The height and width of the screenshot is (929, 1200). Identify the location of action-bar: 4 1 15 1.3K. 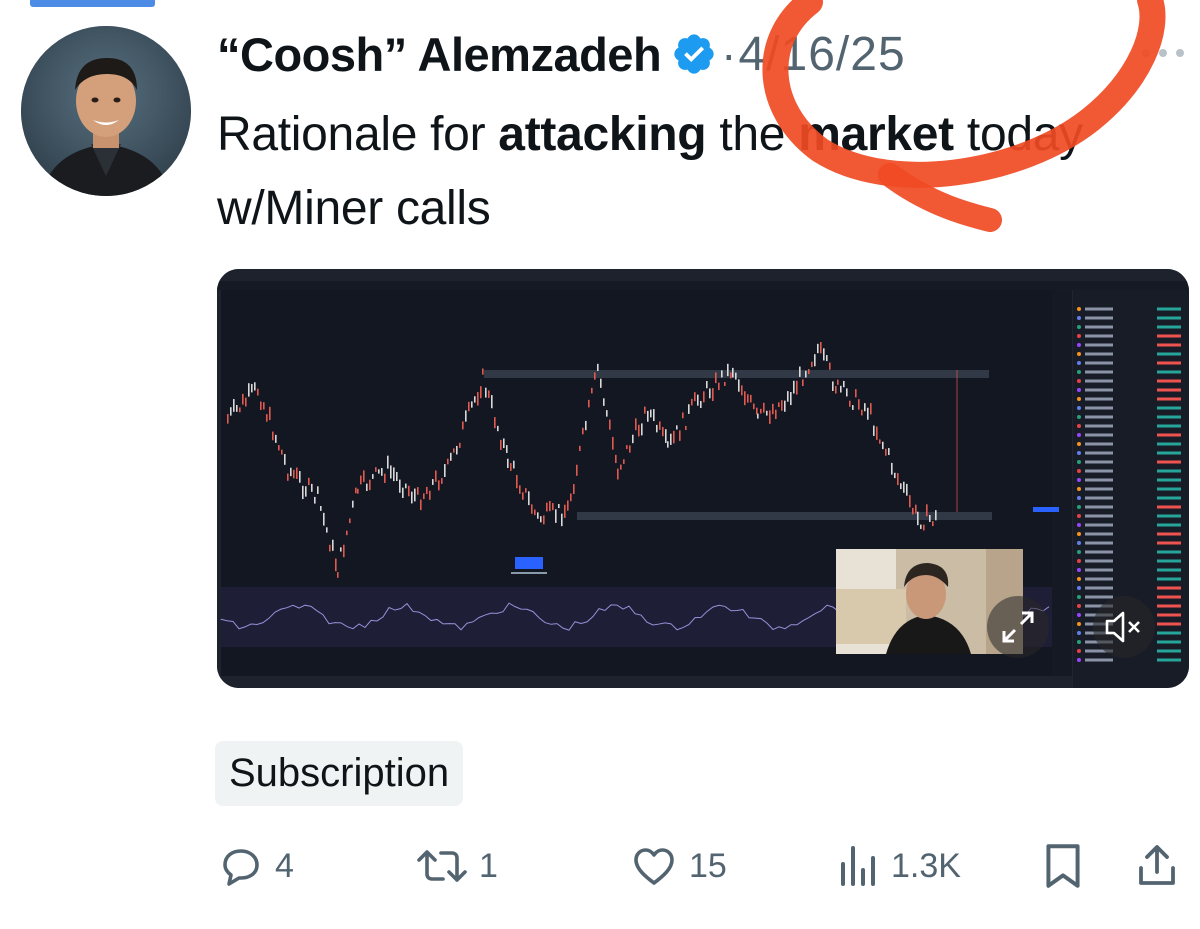
(702, 866).